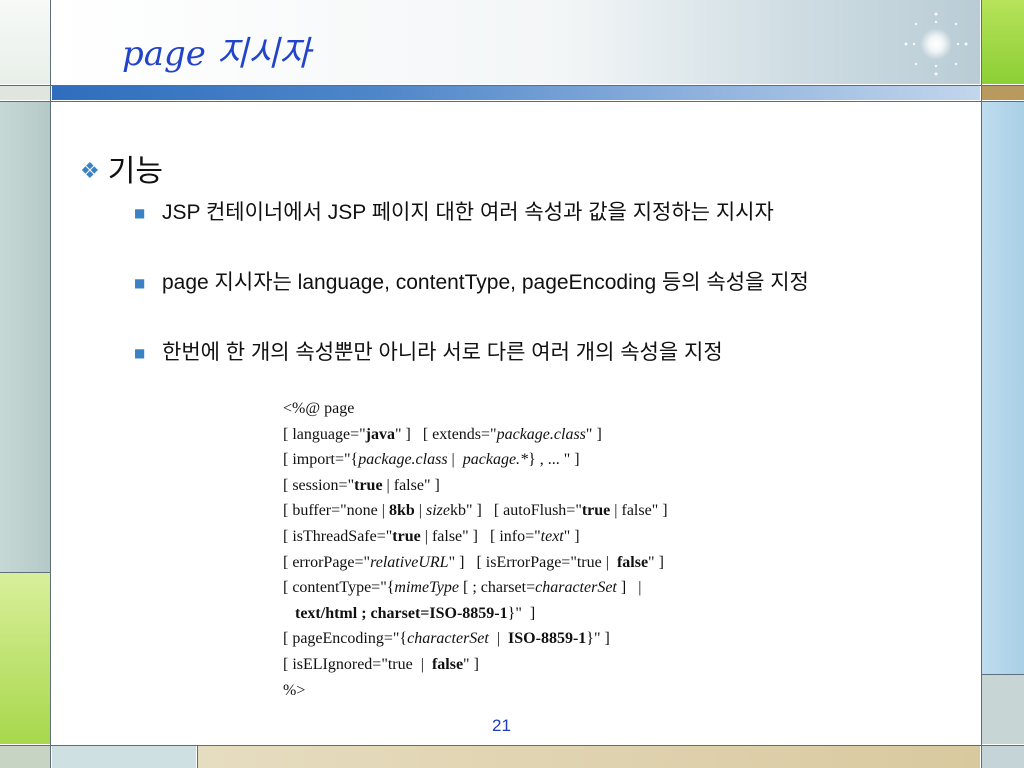  What do you see at coordinates (589, 757) in the screenshot?
I see `frame-bottom-bar` at bounding box center [589, 757].